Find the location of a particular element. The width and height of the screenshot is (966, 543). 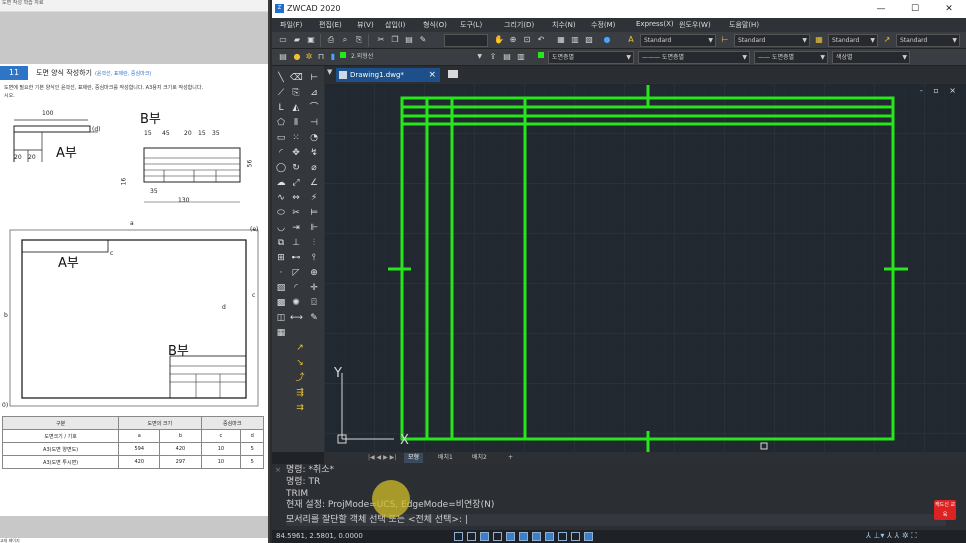

center-mark-icon: ✛ is located at coordinates (314, 288).